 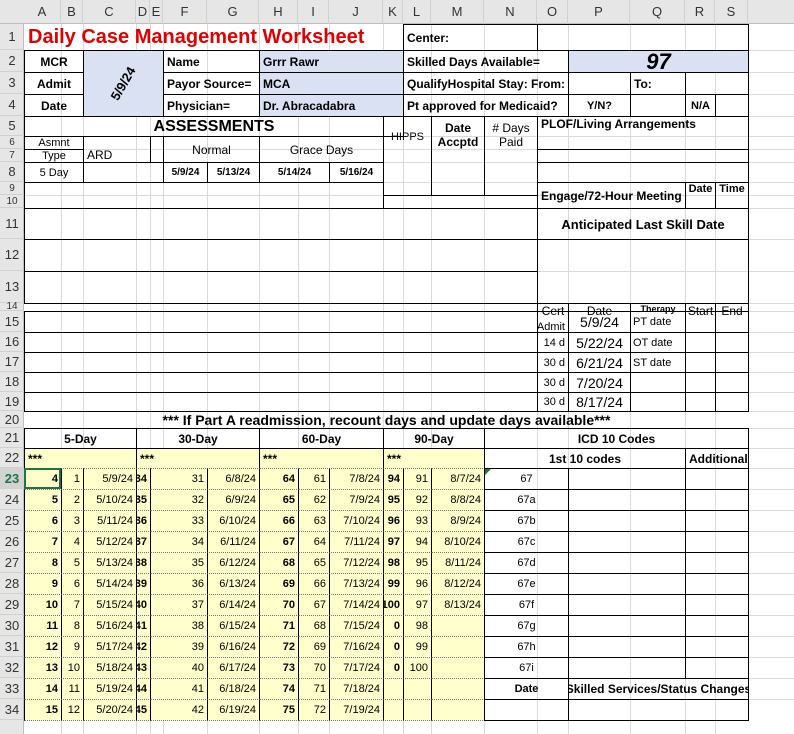 What do you see at coordinates (233, 12) in the screenshot?
I see `column-header-g: G` at bounding box center [233, 12].